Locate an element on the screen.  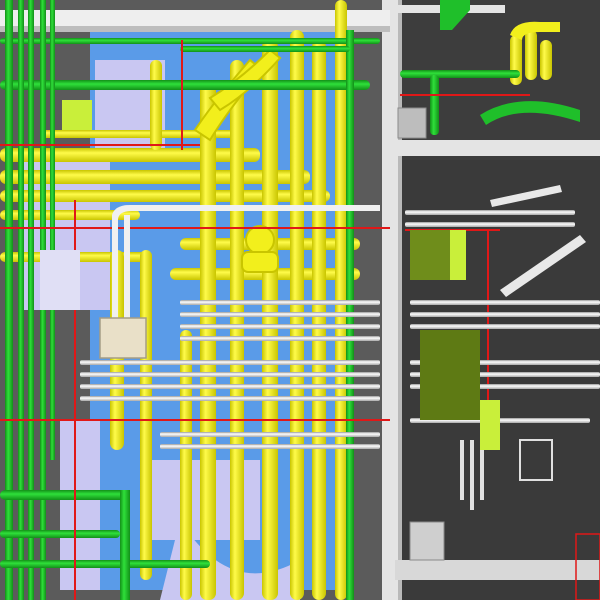
top-beam-shadow is located at coordinates (195, 29).